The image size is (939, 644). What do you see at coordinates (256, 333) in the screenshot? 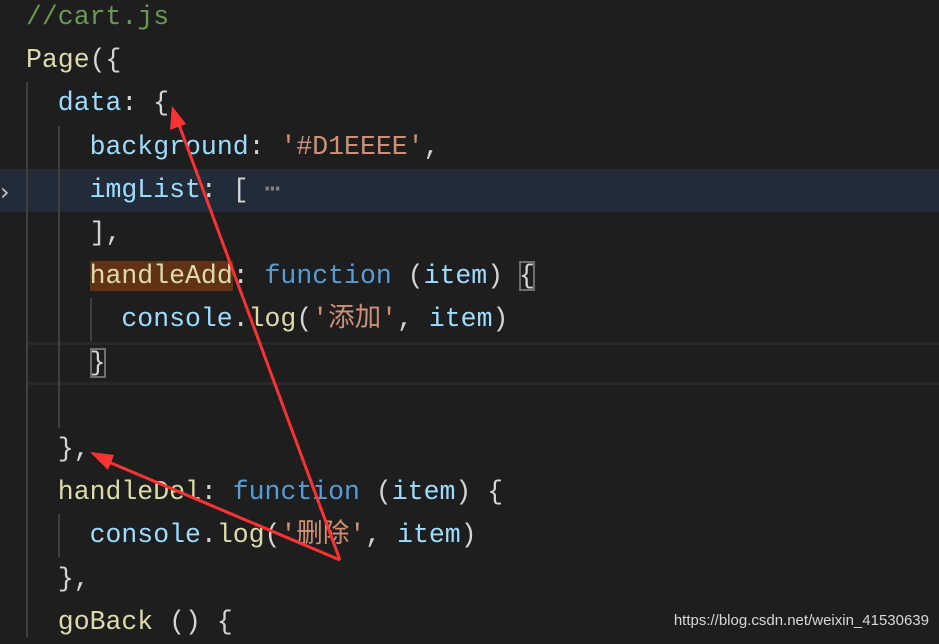
I see `arrow-to-data-brace` at bounding box center [256, 333].